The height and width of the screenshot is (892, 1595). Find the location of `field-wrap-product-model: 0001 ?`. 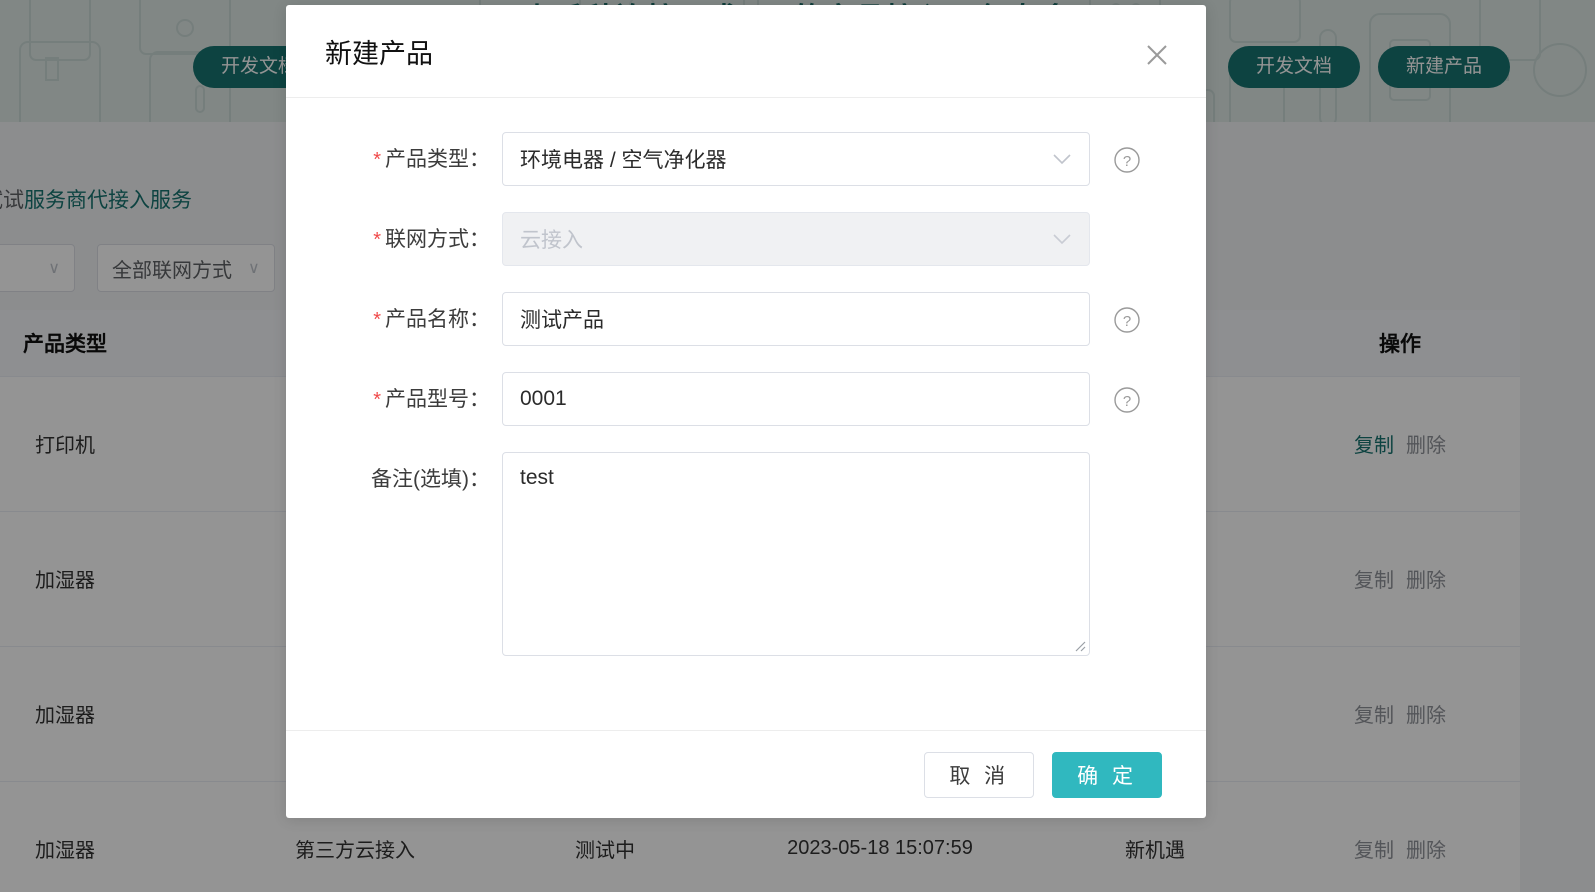

field-wrap-product-model: 0001 ? is located at coordinates (821, 399).